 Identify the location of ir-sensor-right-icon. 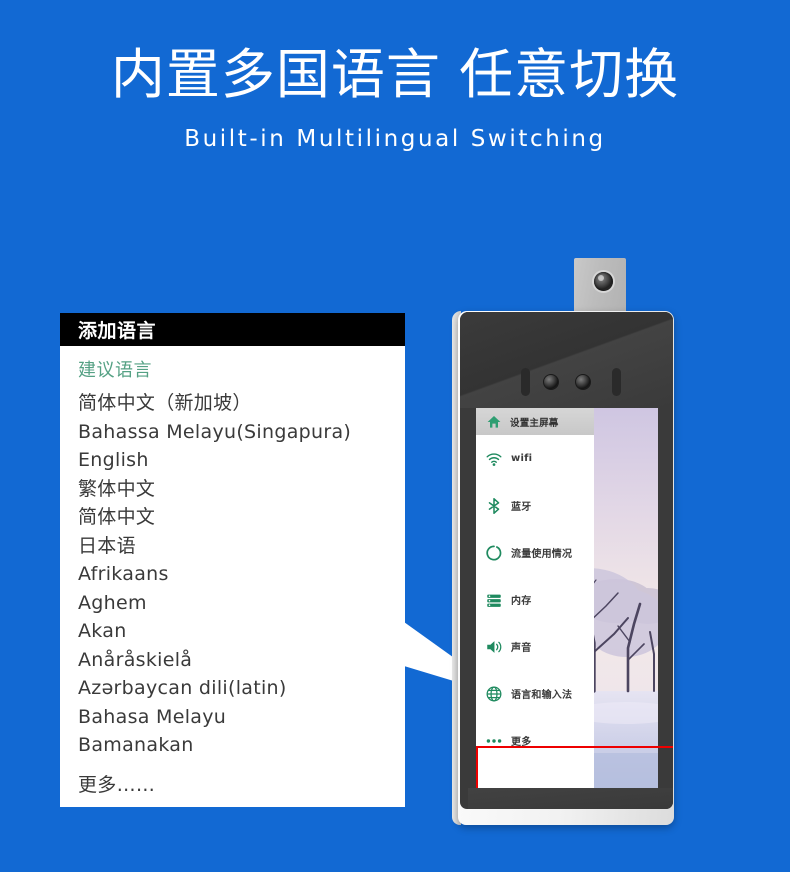
(616, 382).